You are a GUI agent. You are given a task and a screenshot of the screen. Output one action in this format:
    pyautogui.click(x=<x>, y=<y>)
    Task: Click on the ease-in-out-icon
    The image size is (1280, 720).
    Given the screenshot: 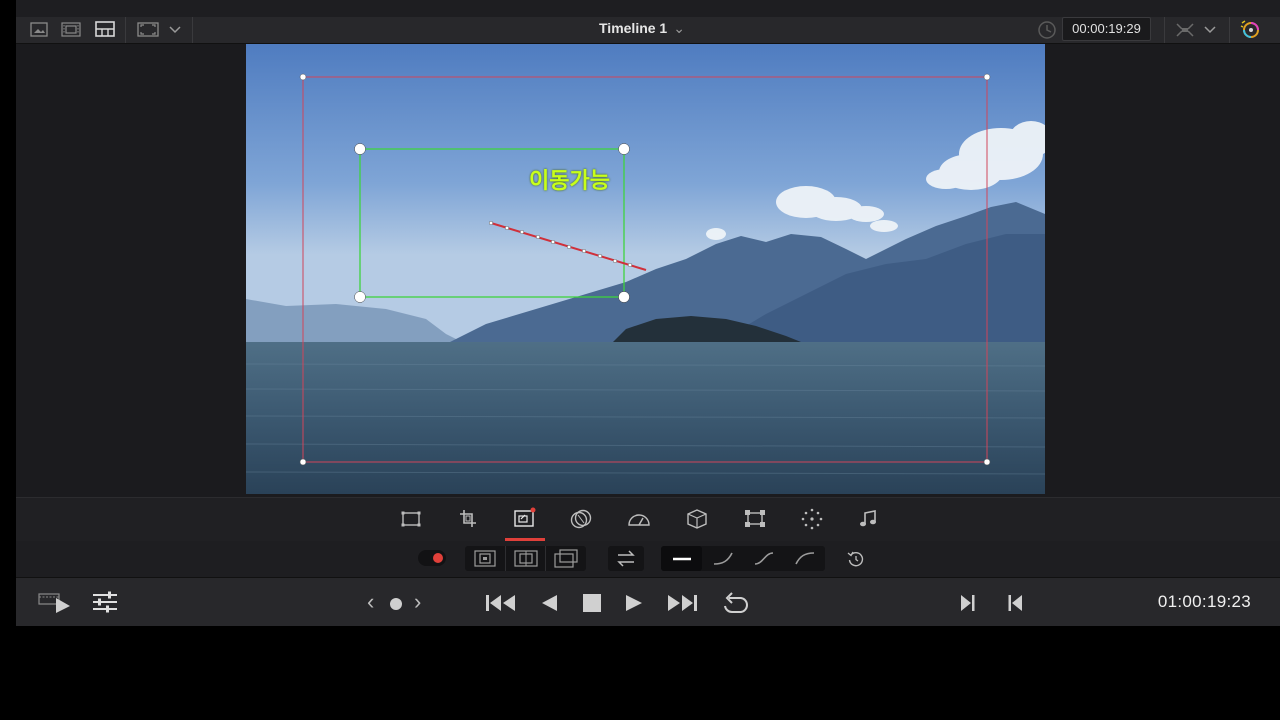 What is the action you would take?
    pyautogui.click(x=764, y=558)
    